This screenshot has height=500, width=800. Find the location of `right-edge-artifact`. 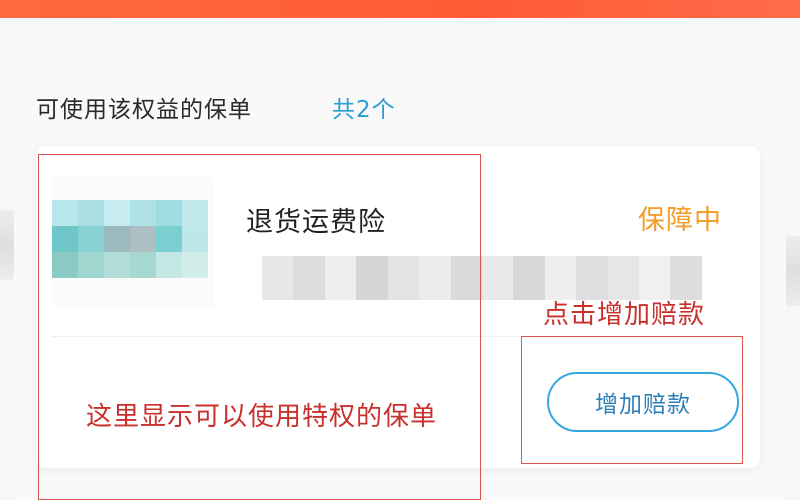

right-edge-artifact is located at coordinates (793, 271).